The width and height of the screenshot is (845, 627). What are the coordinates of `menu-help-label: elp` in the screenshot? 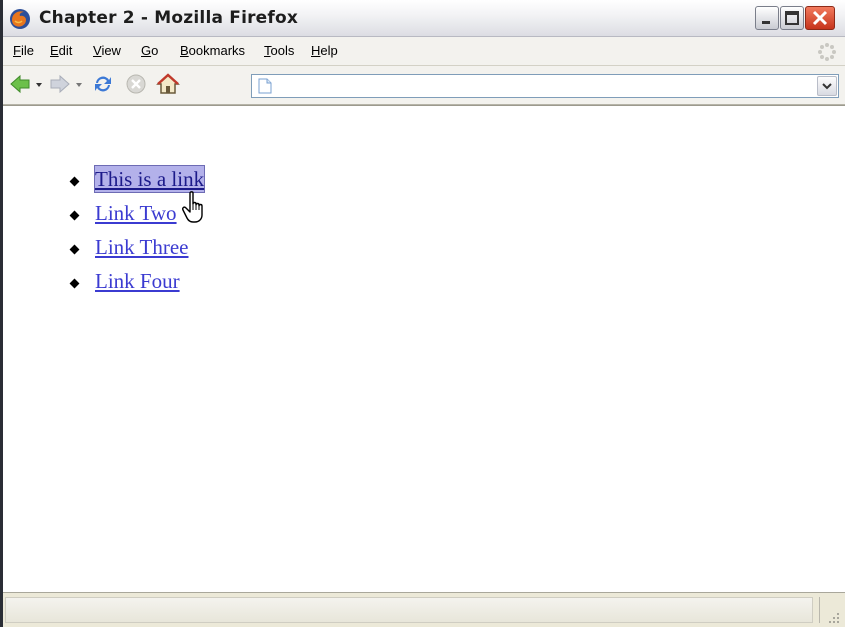 It's located at (329, 50).